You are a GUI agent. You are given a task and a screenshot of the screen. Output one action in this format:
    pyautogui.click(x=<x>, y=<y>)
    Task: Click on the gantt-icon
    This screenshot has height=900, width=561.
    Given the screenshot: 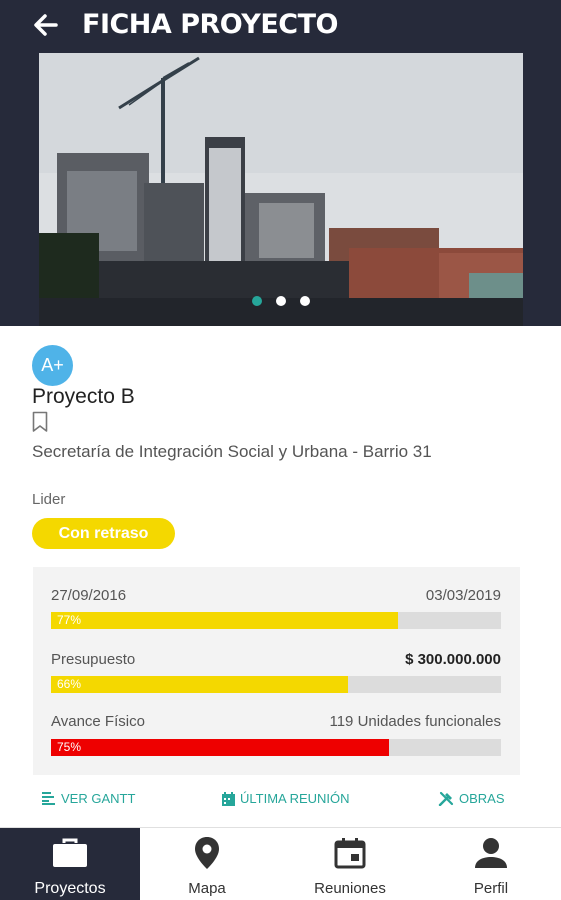 What is the action you would take?
    pyautogui.click(x=48, y=798)
    